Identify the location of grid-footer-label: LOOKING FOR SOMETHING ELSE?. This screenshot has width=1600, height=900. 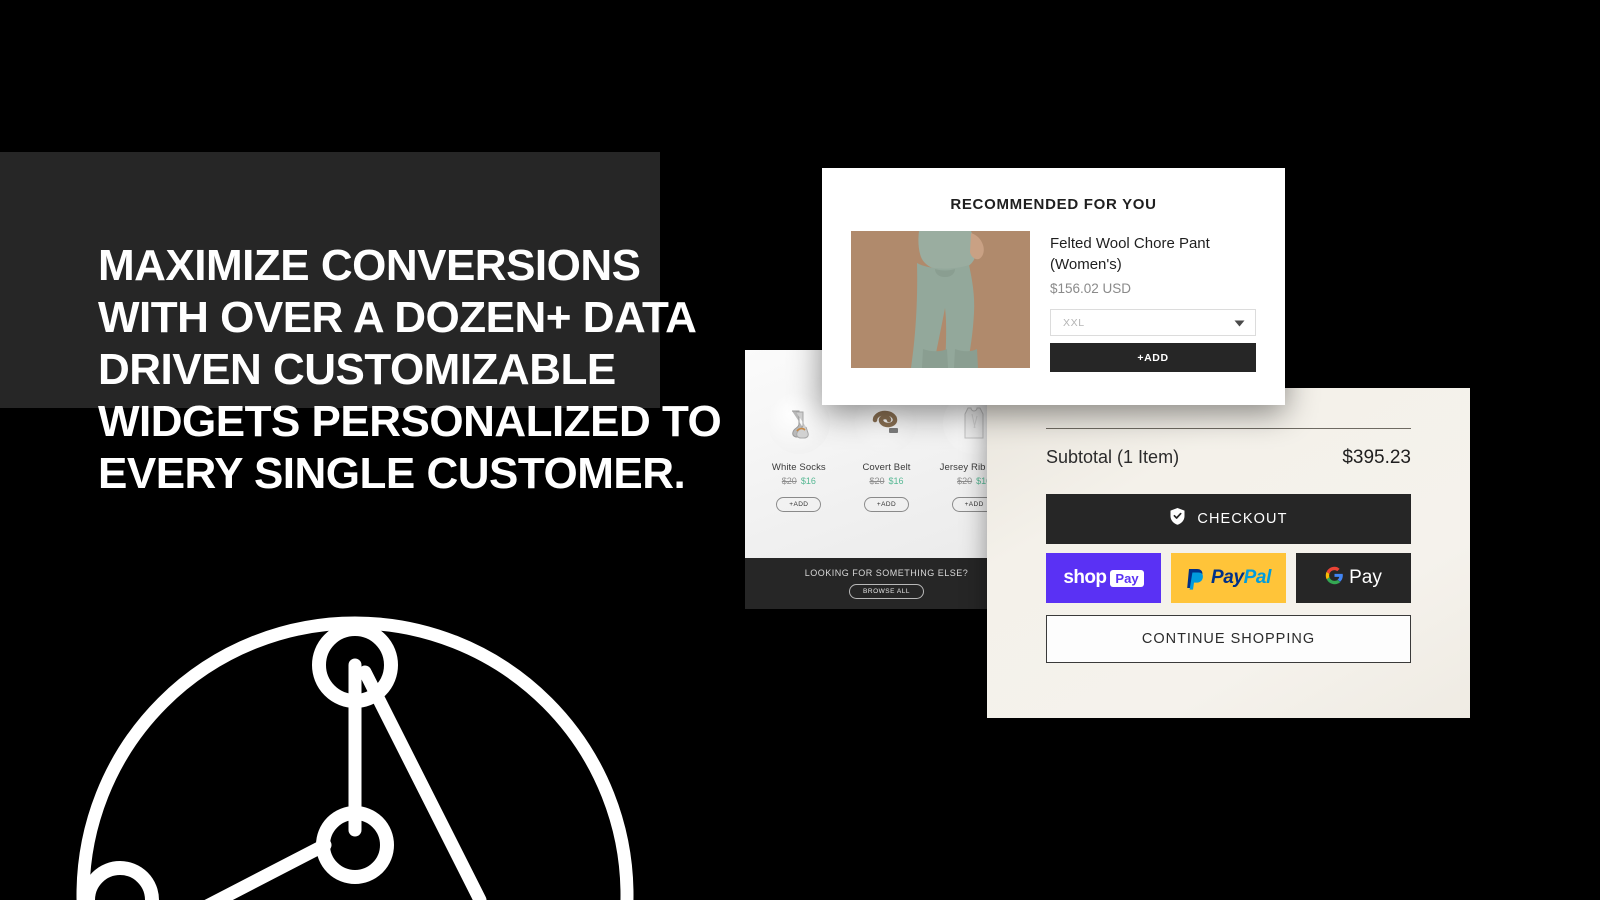
(886, 573).